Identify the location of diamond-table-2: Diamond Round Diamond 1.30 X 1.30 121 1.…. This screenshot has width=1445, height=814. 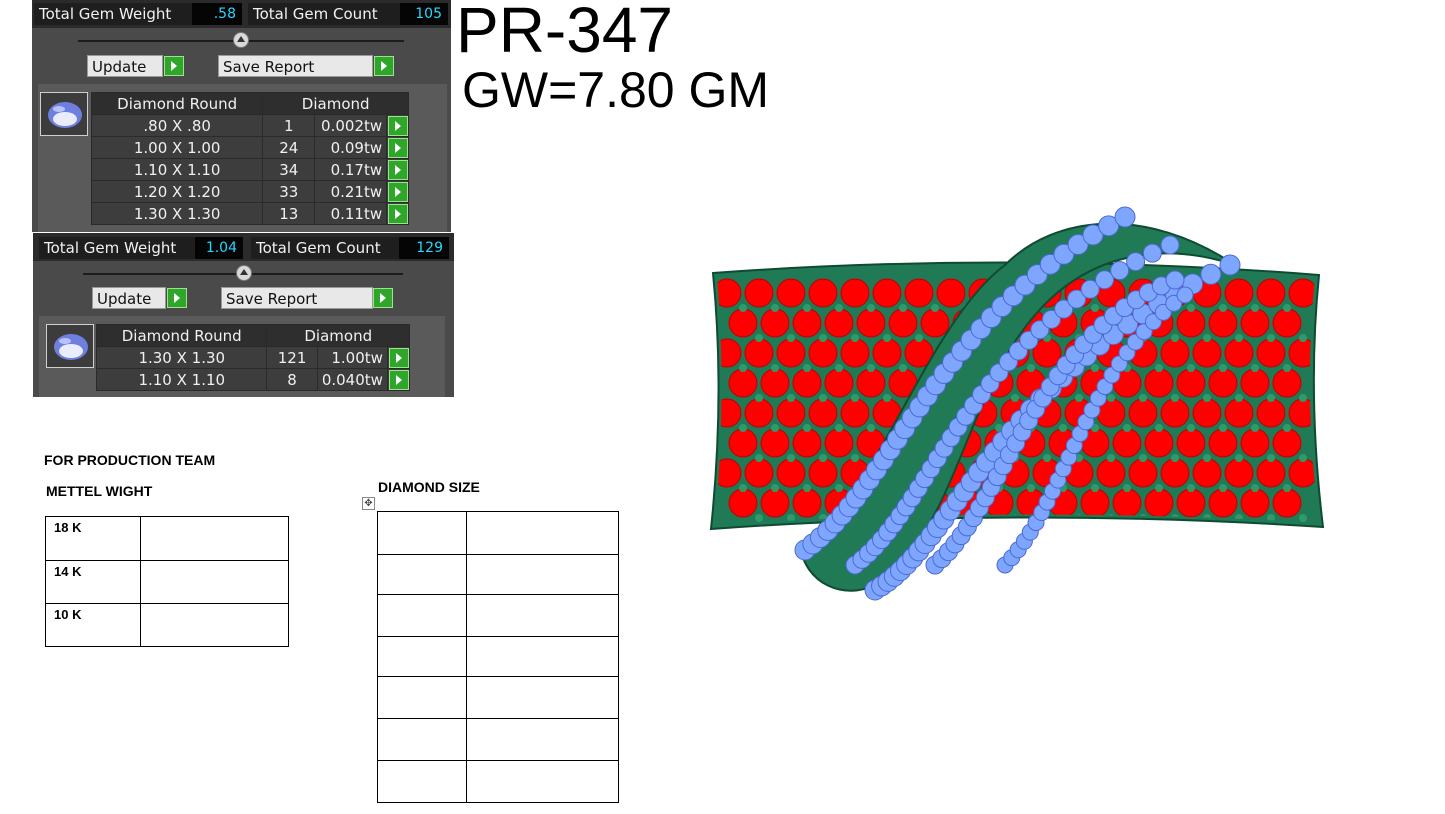
(253, 357).